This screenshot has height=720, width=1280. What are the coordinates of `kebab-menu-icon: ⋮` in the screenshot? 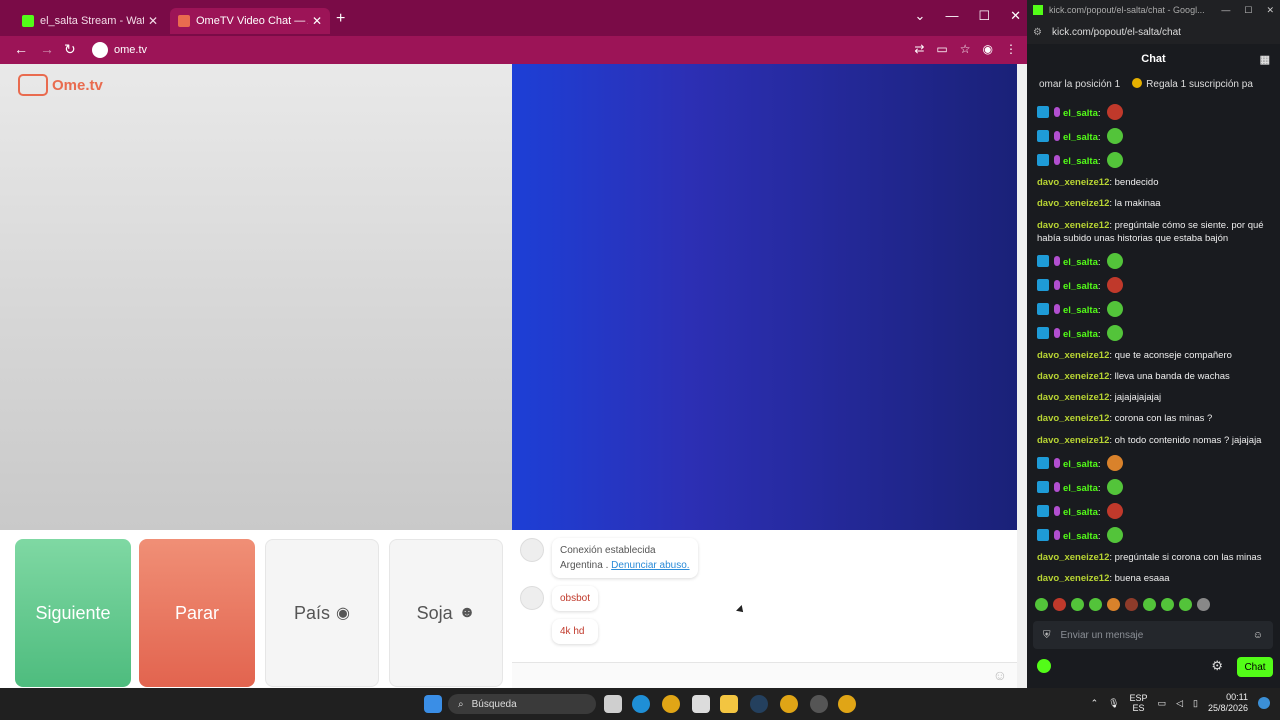 It's located at (1011, 49).